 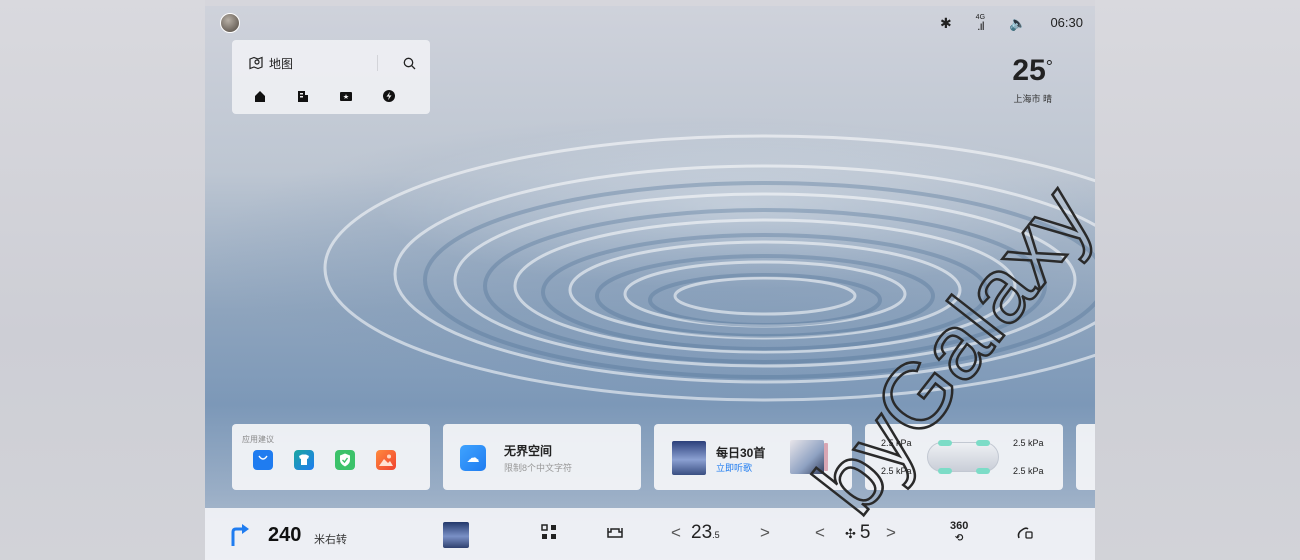 I want to click on navigation-instruction: 米右转, so click(x=330, y=540).